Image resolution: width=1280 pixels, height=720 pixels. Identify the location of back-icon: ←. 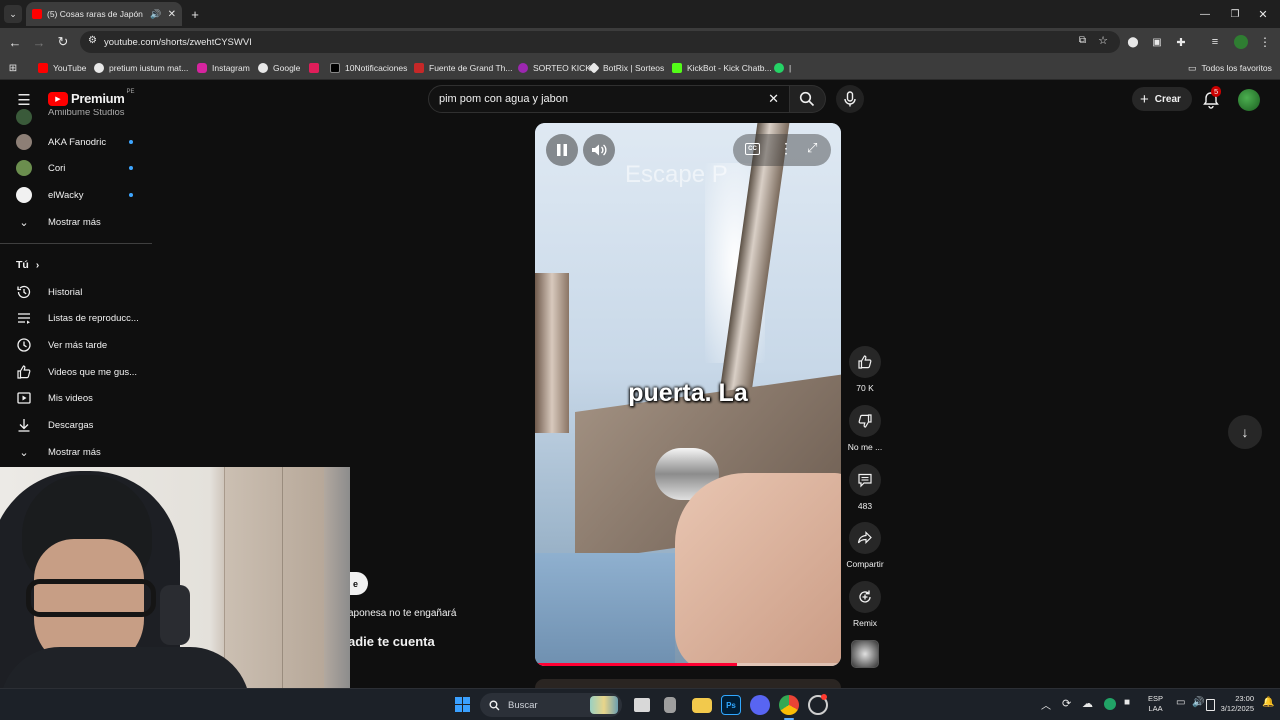
(15, 42).